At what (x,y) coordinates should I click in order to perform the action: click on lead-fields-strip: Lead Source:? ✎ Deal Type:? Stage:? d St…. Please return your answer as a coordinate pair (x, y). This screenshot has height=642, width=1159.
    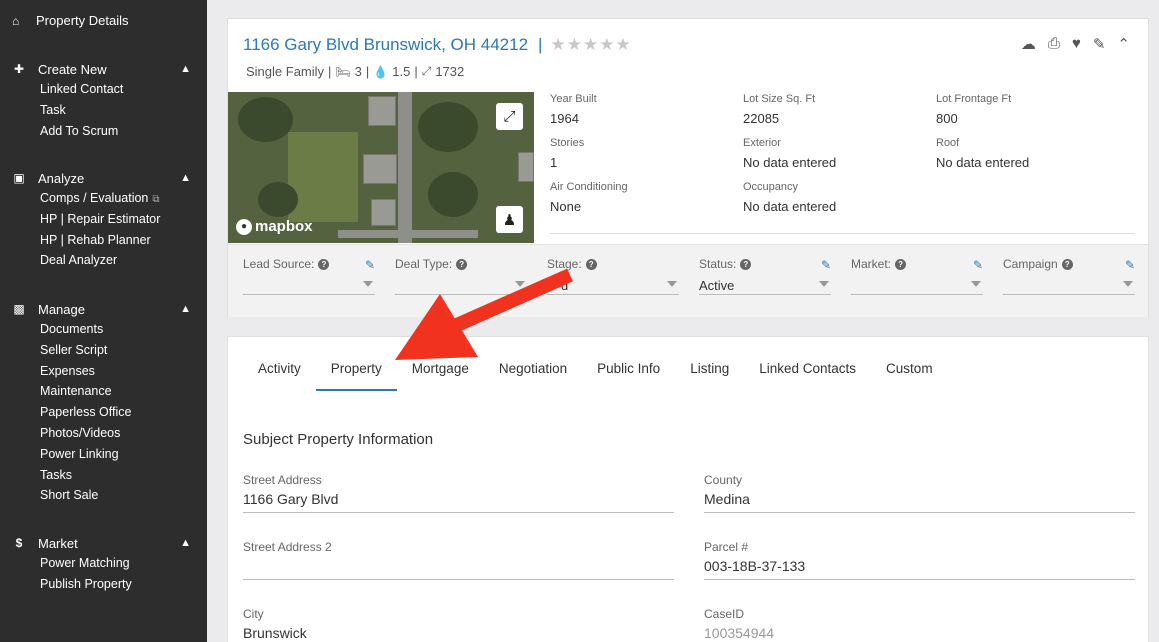
    Looking at the image, I should click on (688, 280).